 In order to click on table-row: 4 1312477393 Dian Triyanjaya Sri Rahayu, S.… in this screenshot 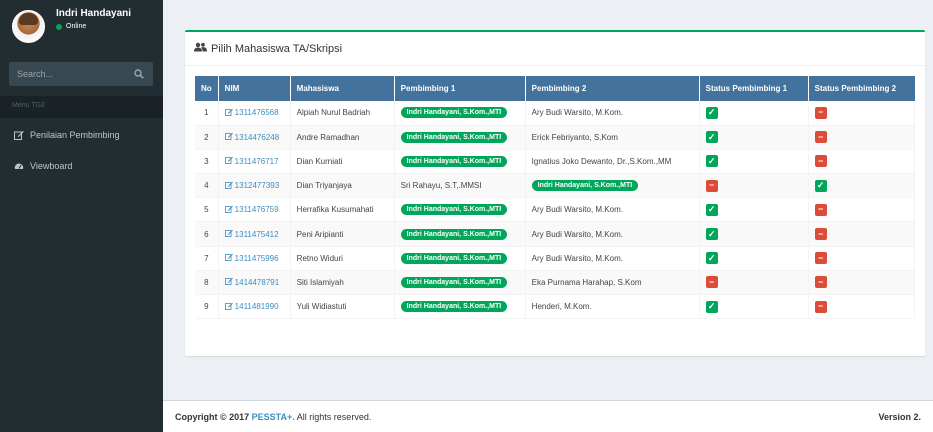, I will do `click(555, 186)`.